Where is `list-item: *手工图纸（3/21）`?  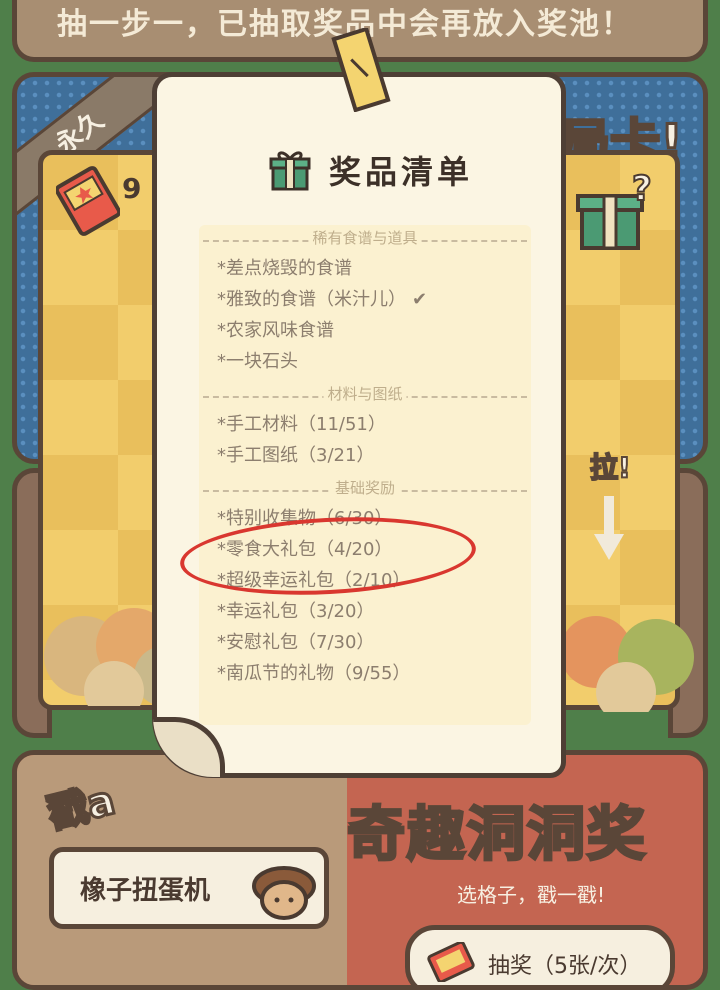 list-item: *手工图纸（3/21） is located at coordinates (296, 455).